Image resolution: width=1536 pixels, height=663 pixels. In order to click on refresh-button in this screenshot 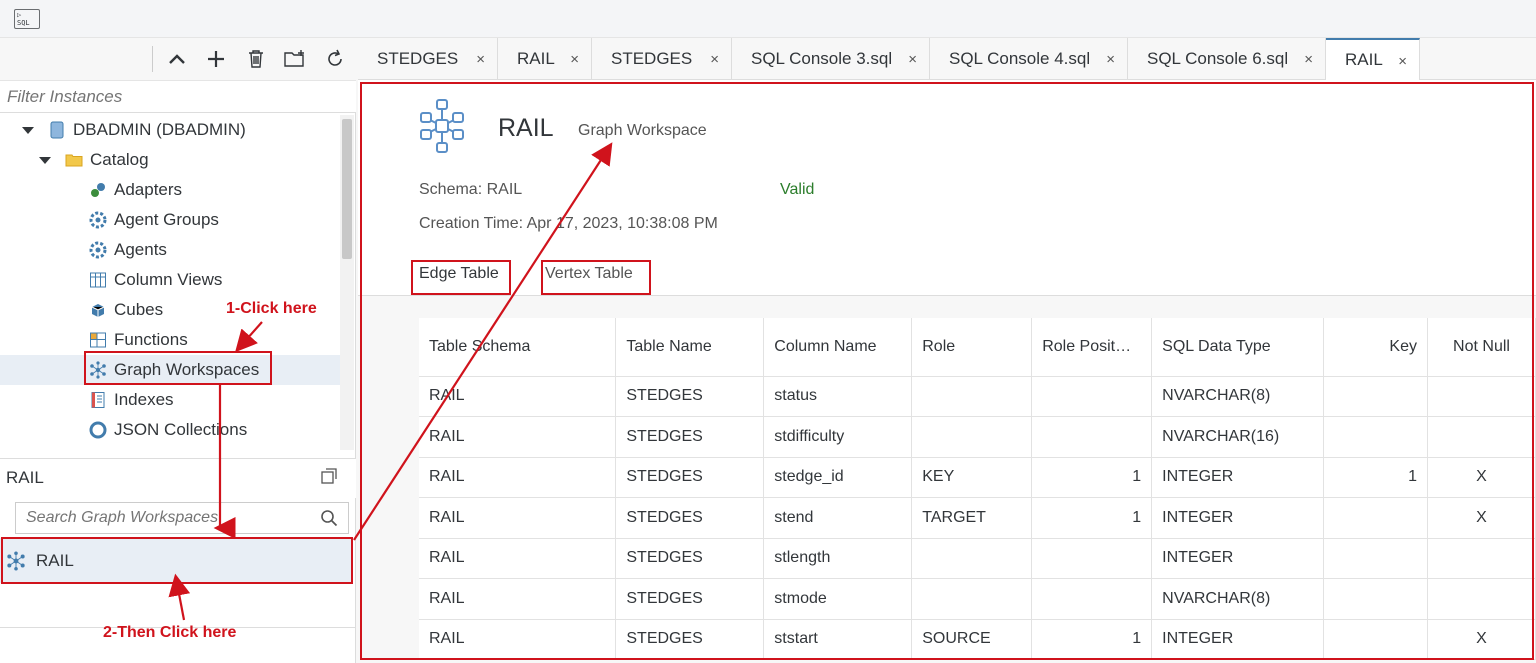, I will do `click(335, 59)`.